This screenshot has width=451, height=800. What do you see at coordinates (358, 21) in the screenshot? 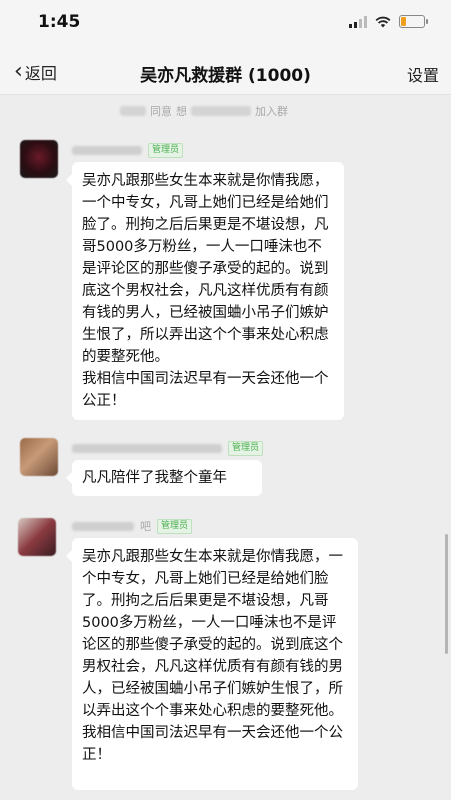
I see `signal-icon` at bounding box center [358, 21].